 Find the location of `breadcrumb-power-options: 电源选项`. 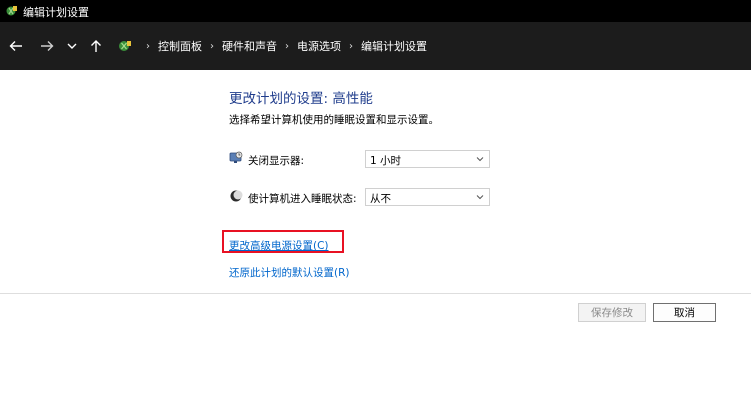

breadcrumb-power-options: 电源选项 is located at coordinates (319, 46).